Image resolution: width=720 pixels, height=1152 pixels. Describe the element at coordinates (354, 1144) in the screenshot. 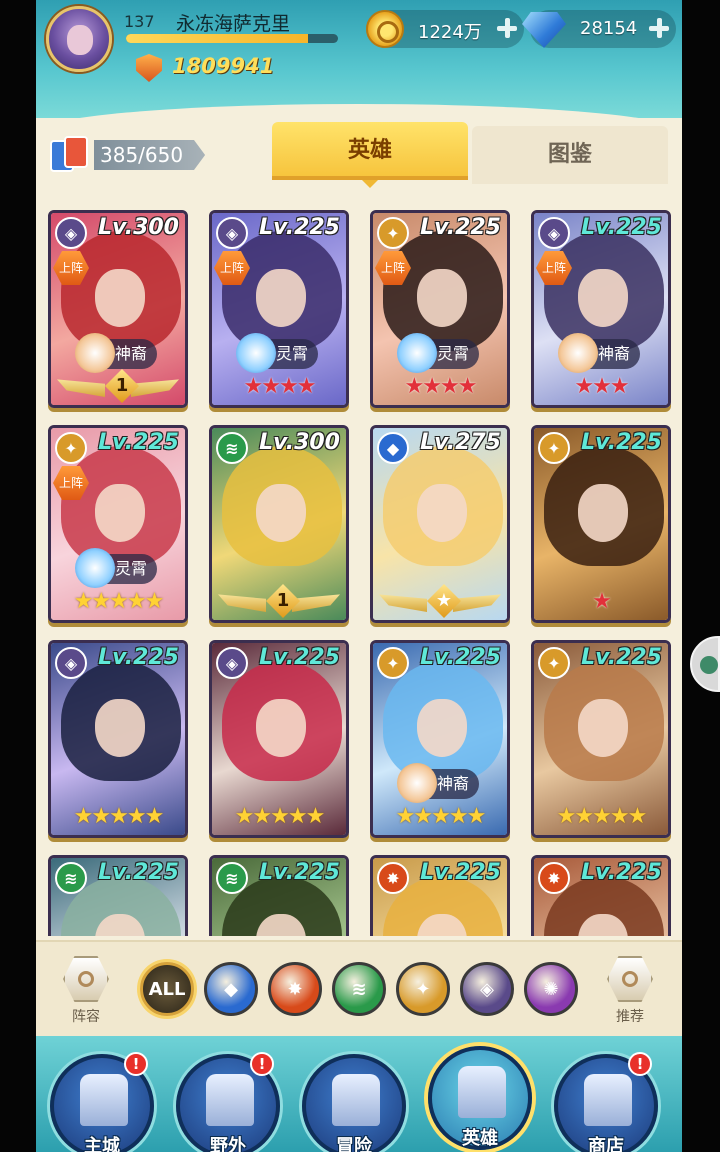

I see `nav-label: 冒险` at that location.